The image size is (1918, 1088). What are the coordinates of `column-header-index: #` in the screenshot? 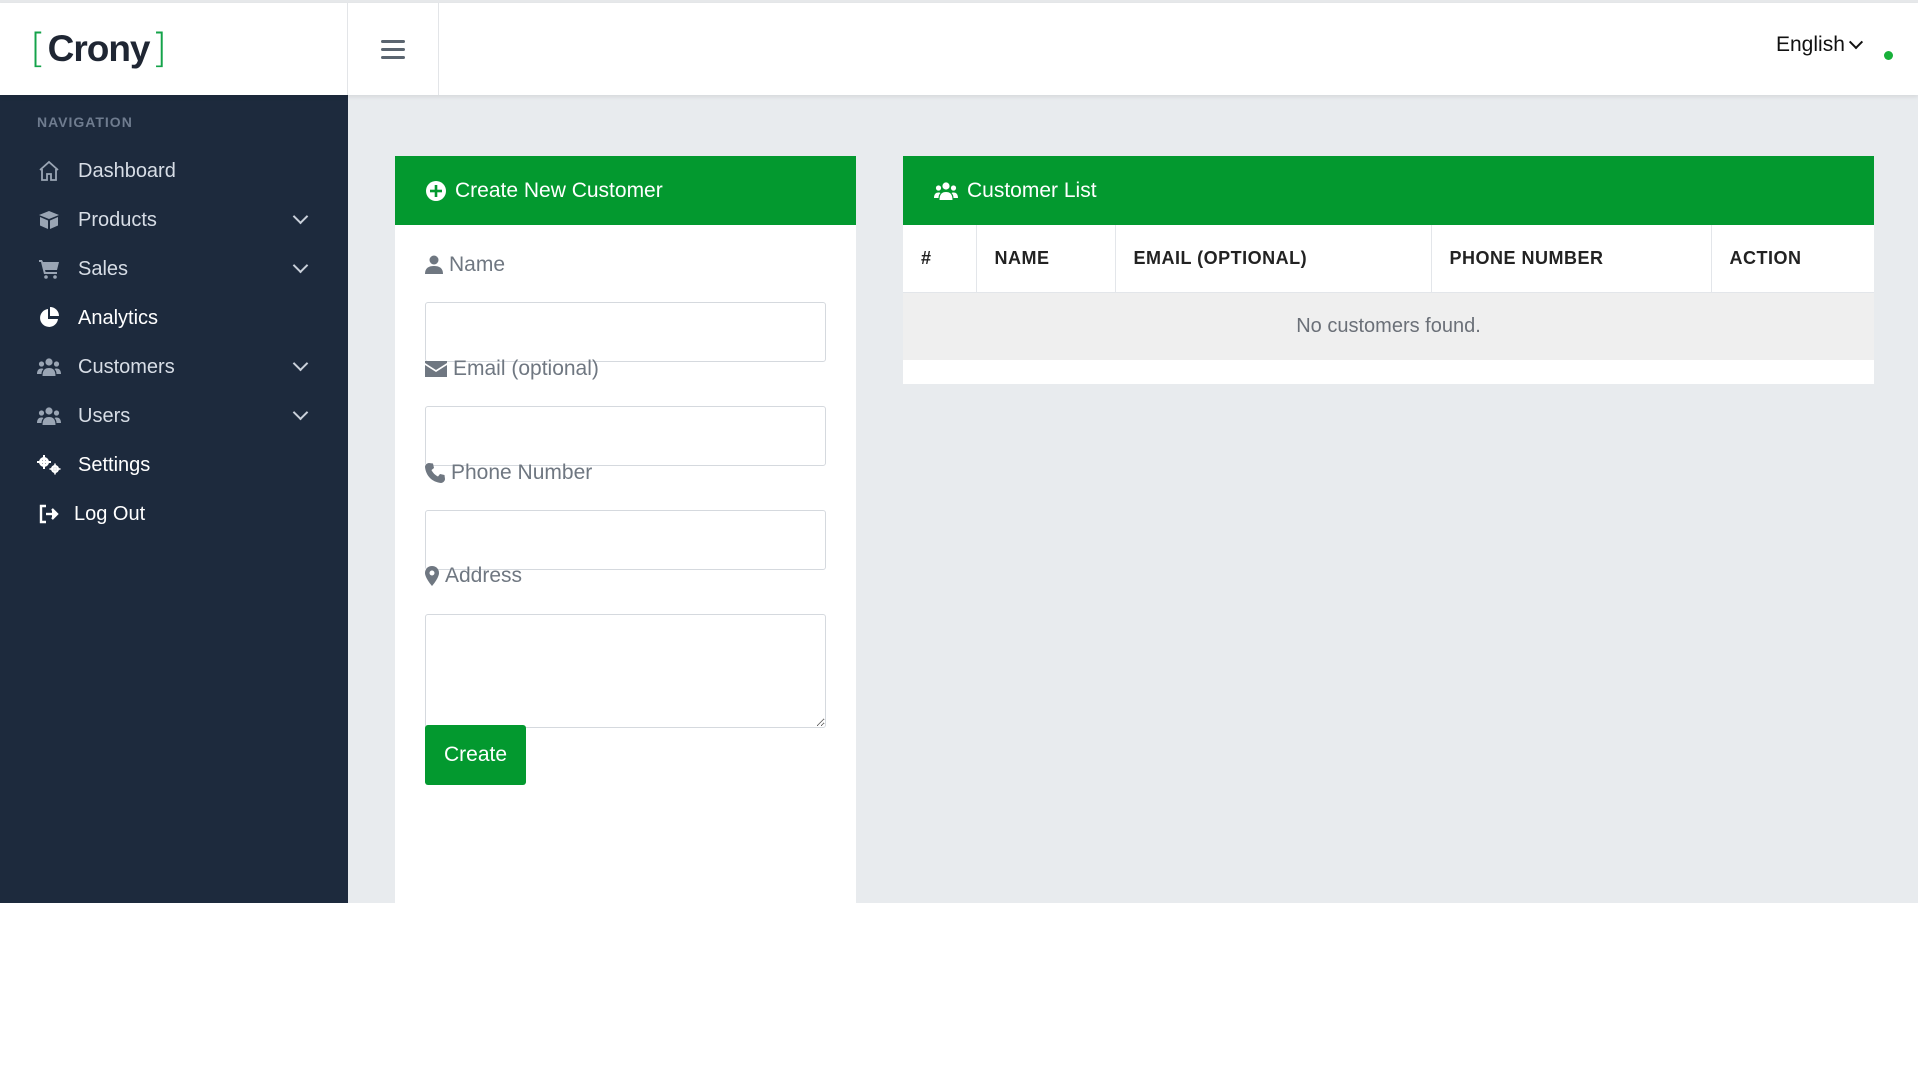 It's located at (940, 259).